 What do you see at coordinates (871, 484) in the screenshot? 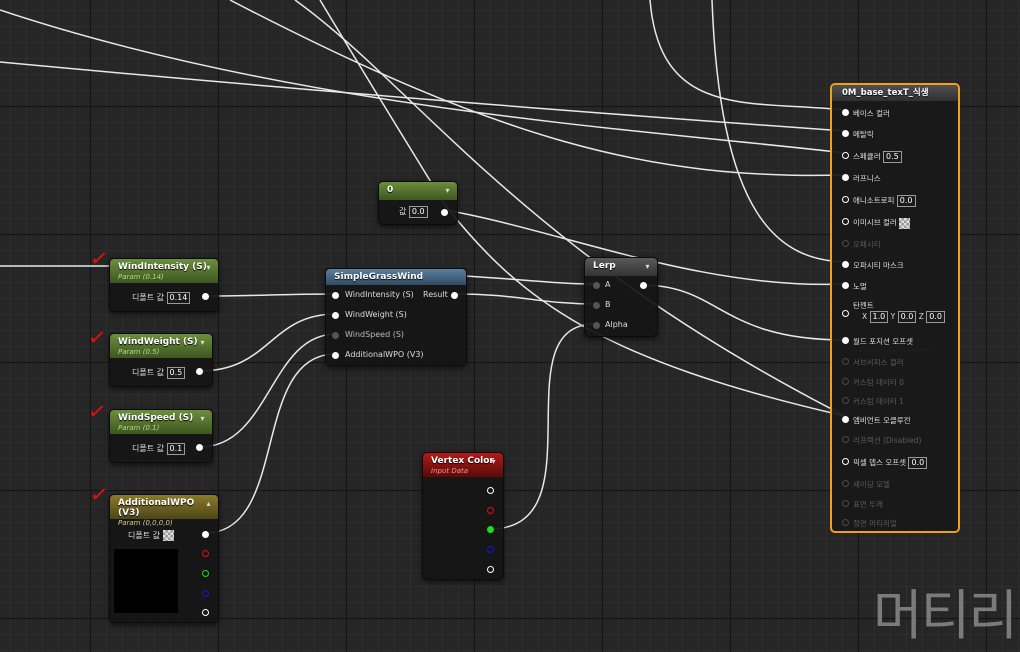
I see `material-row-label: 셰이딩 모델` at bounding box center [871, 484].